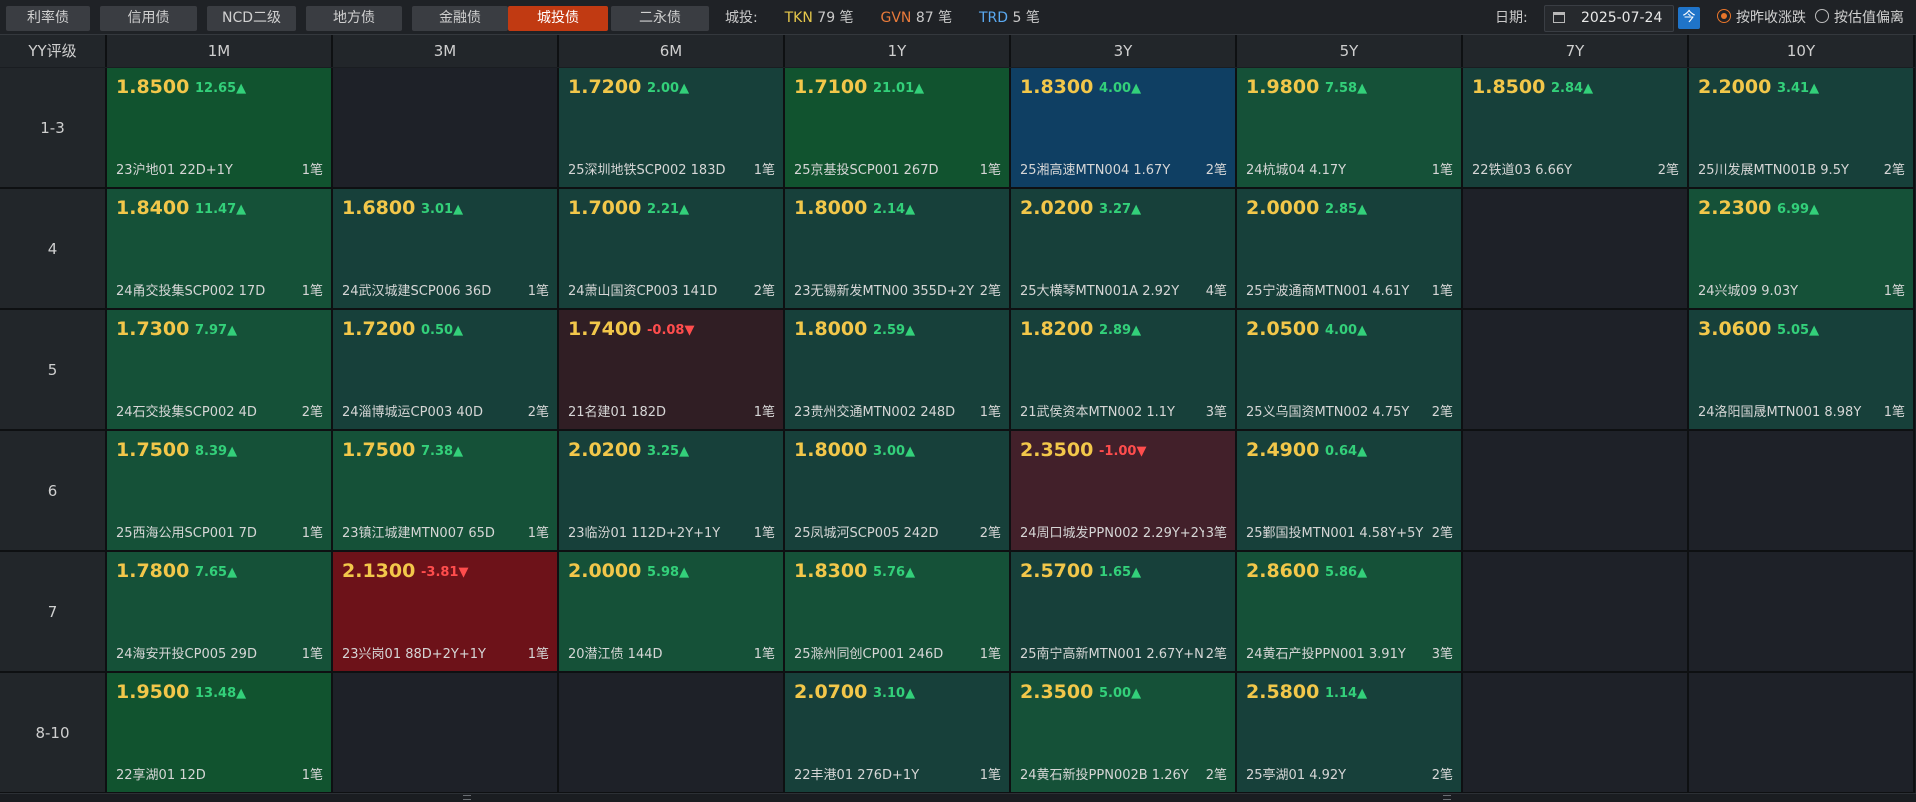 The height and width of the screenshot is (802, 1916). What do you see at coordinates (898, 249) in the screenshot?
I see `quote-cell: 1.8000 2.14▲ 23无锡新发MTN00 355D+2Y 2笔` at bounding box center [898, 249].